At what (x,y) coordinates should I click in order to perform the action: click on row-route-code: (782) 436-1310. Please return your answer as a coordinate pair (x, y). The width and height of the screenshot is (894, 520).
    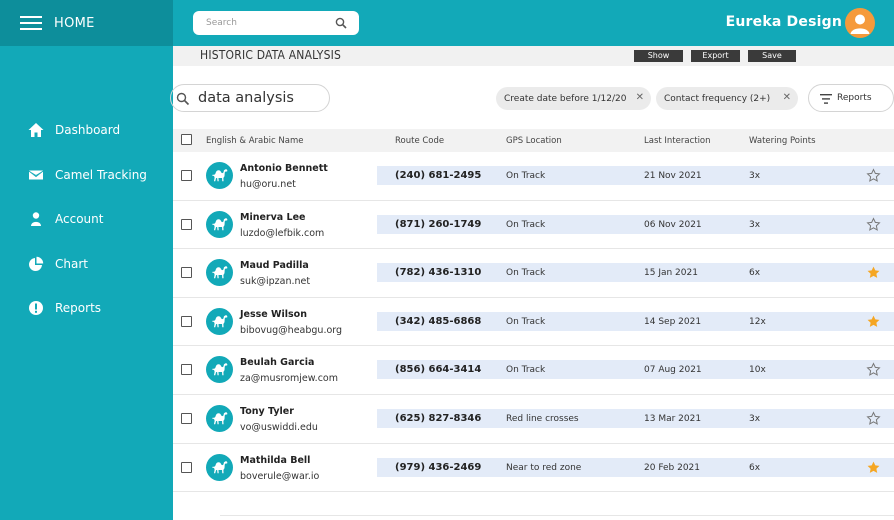
    Looking at the image, I should click on (438, 273).